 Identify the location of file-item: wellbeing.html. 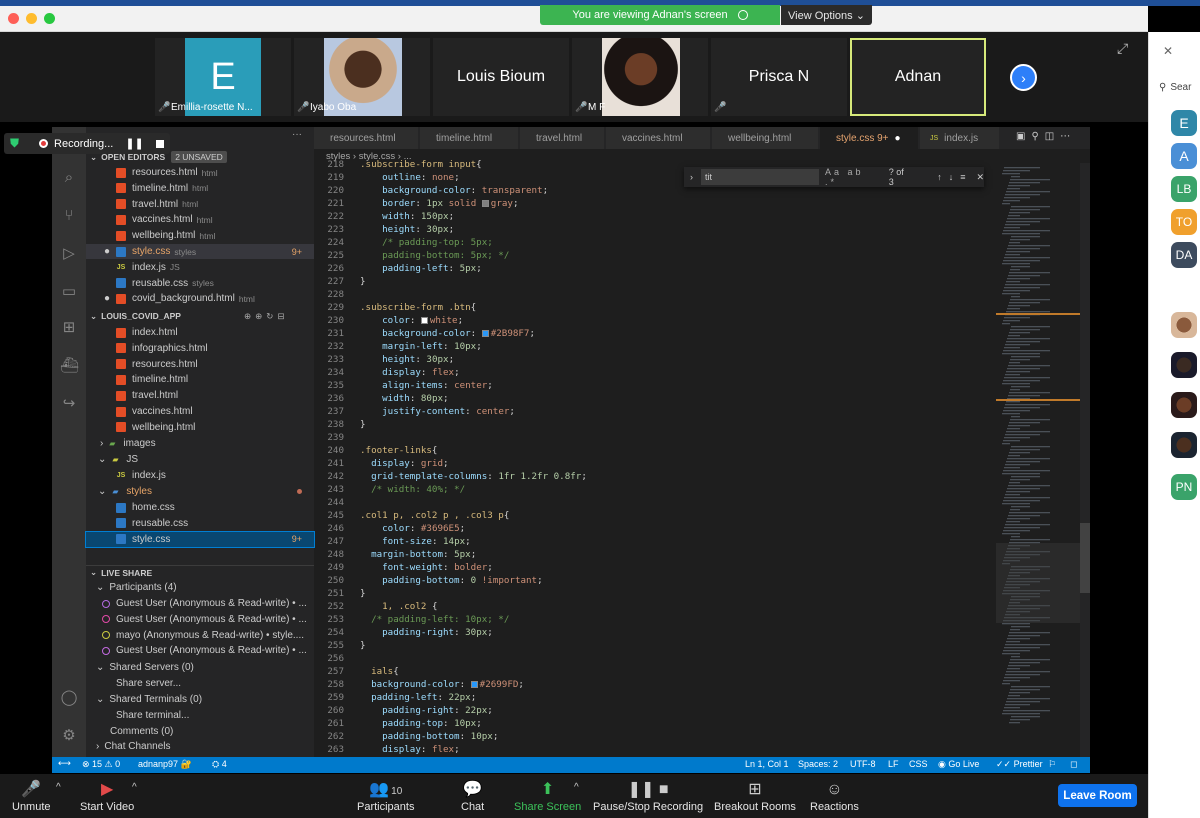
(200, 427).